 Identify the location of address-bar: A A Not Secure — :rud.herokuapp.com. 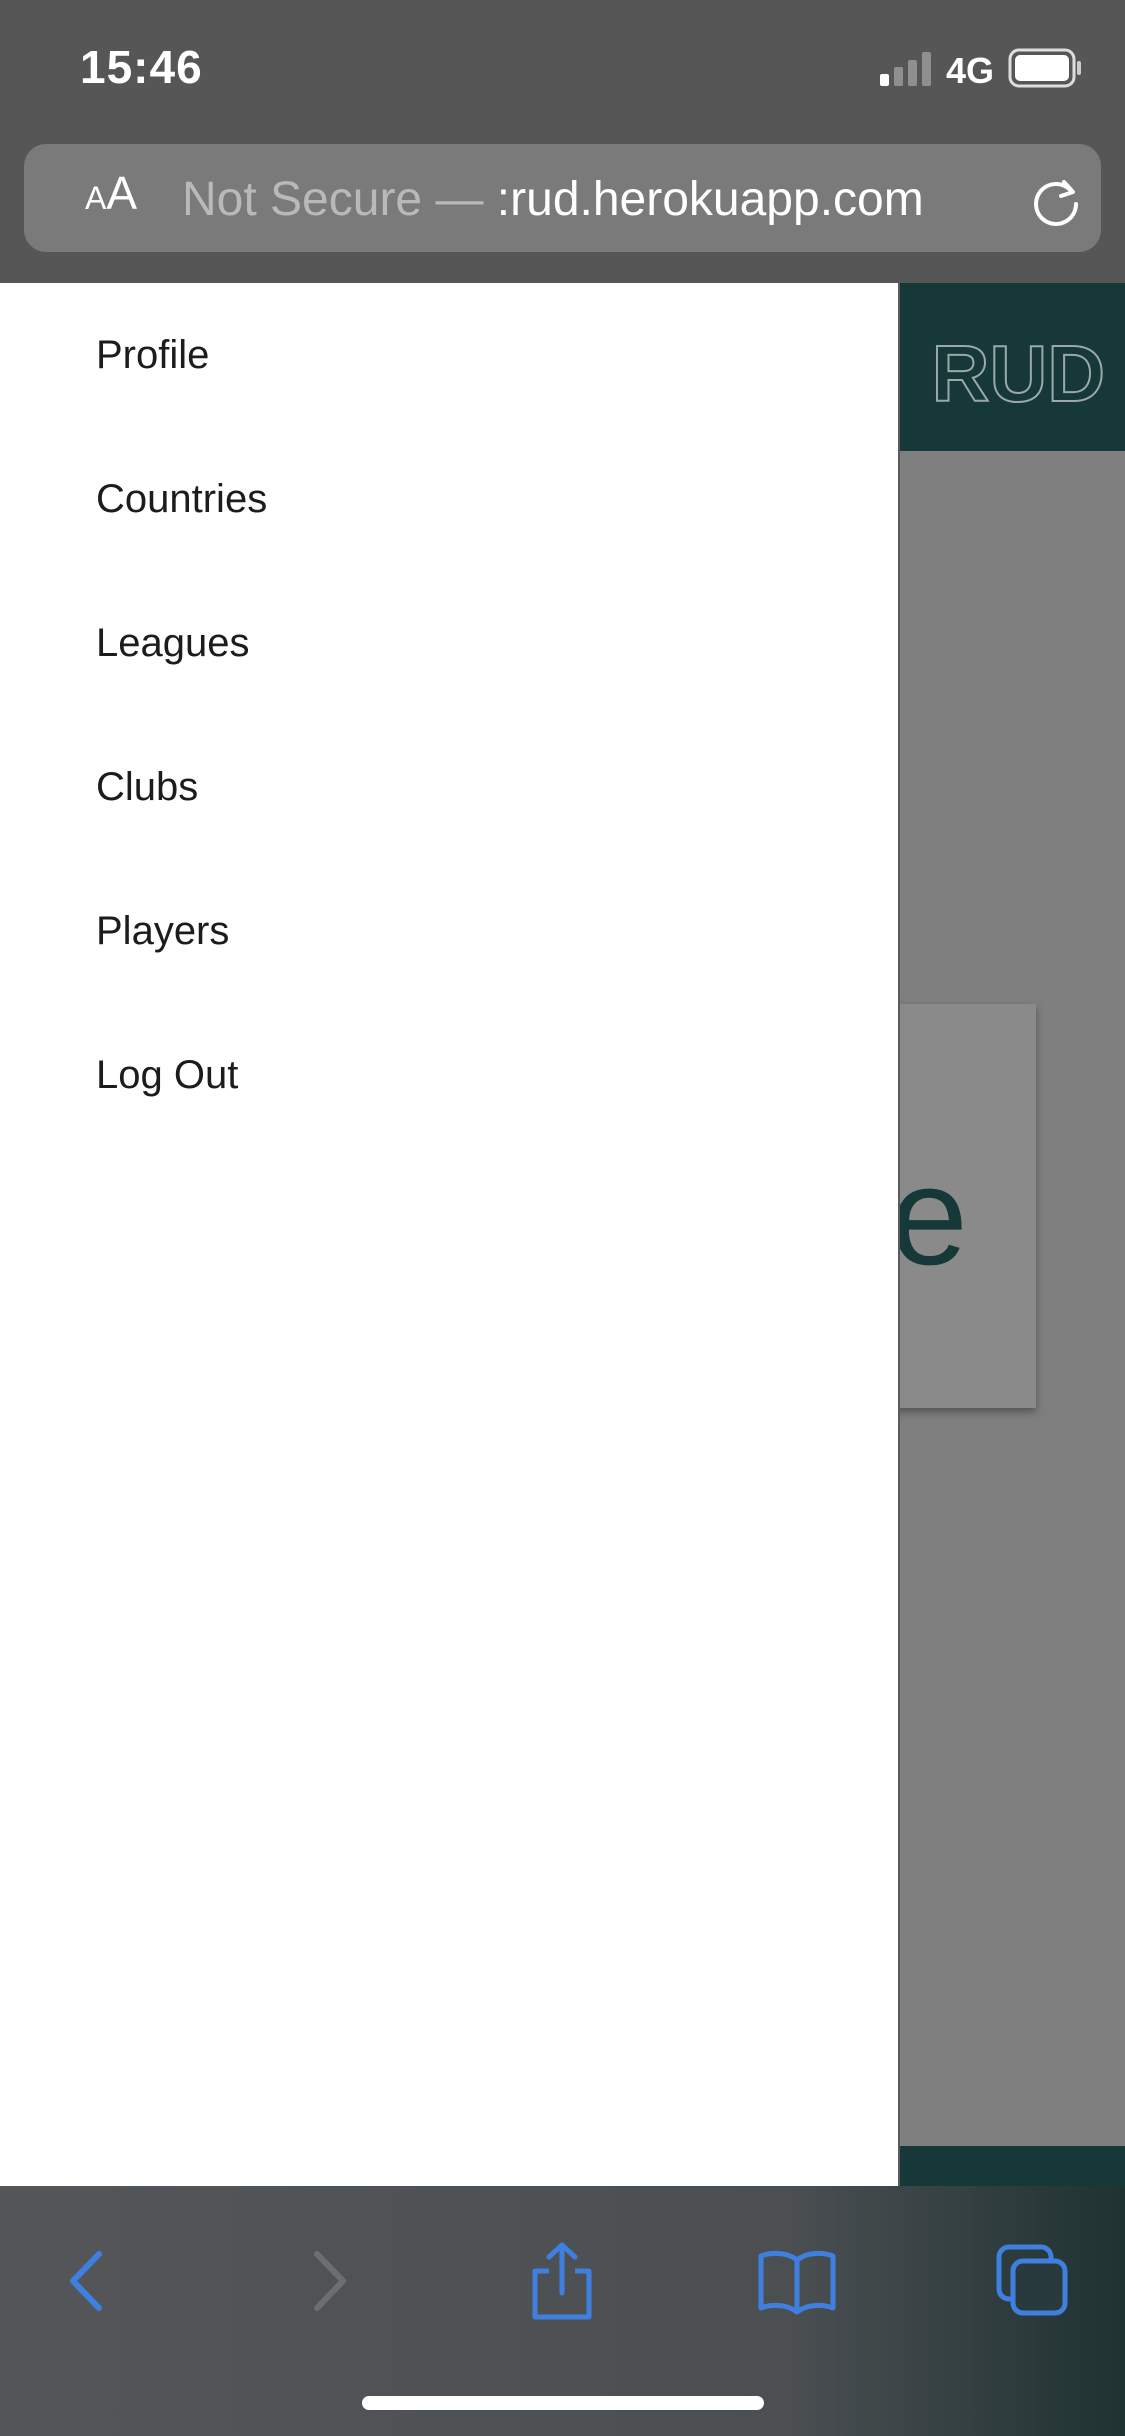
(562, 198).